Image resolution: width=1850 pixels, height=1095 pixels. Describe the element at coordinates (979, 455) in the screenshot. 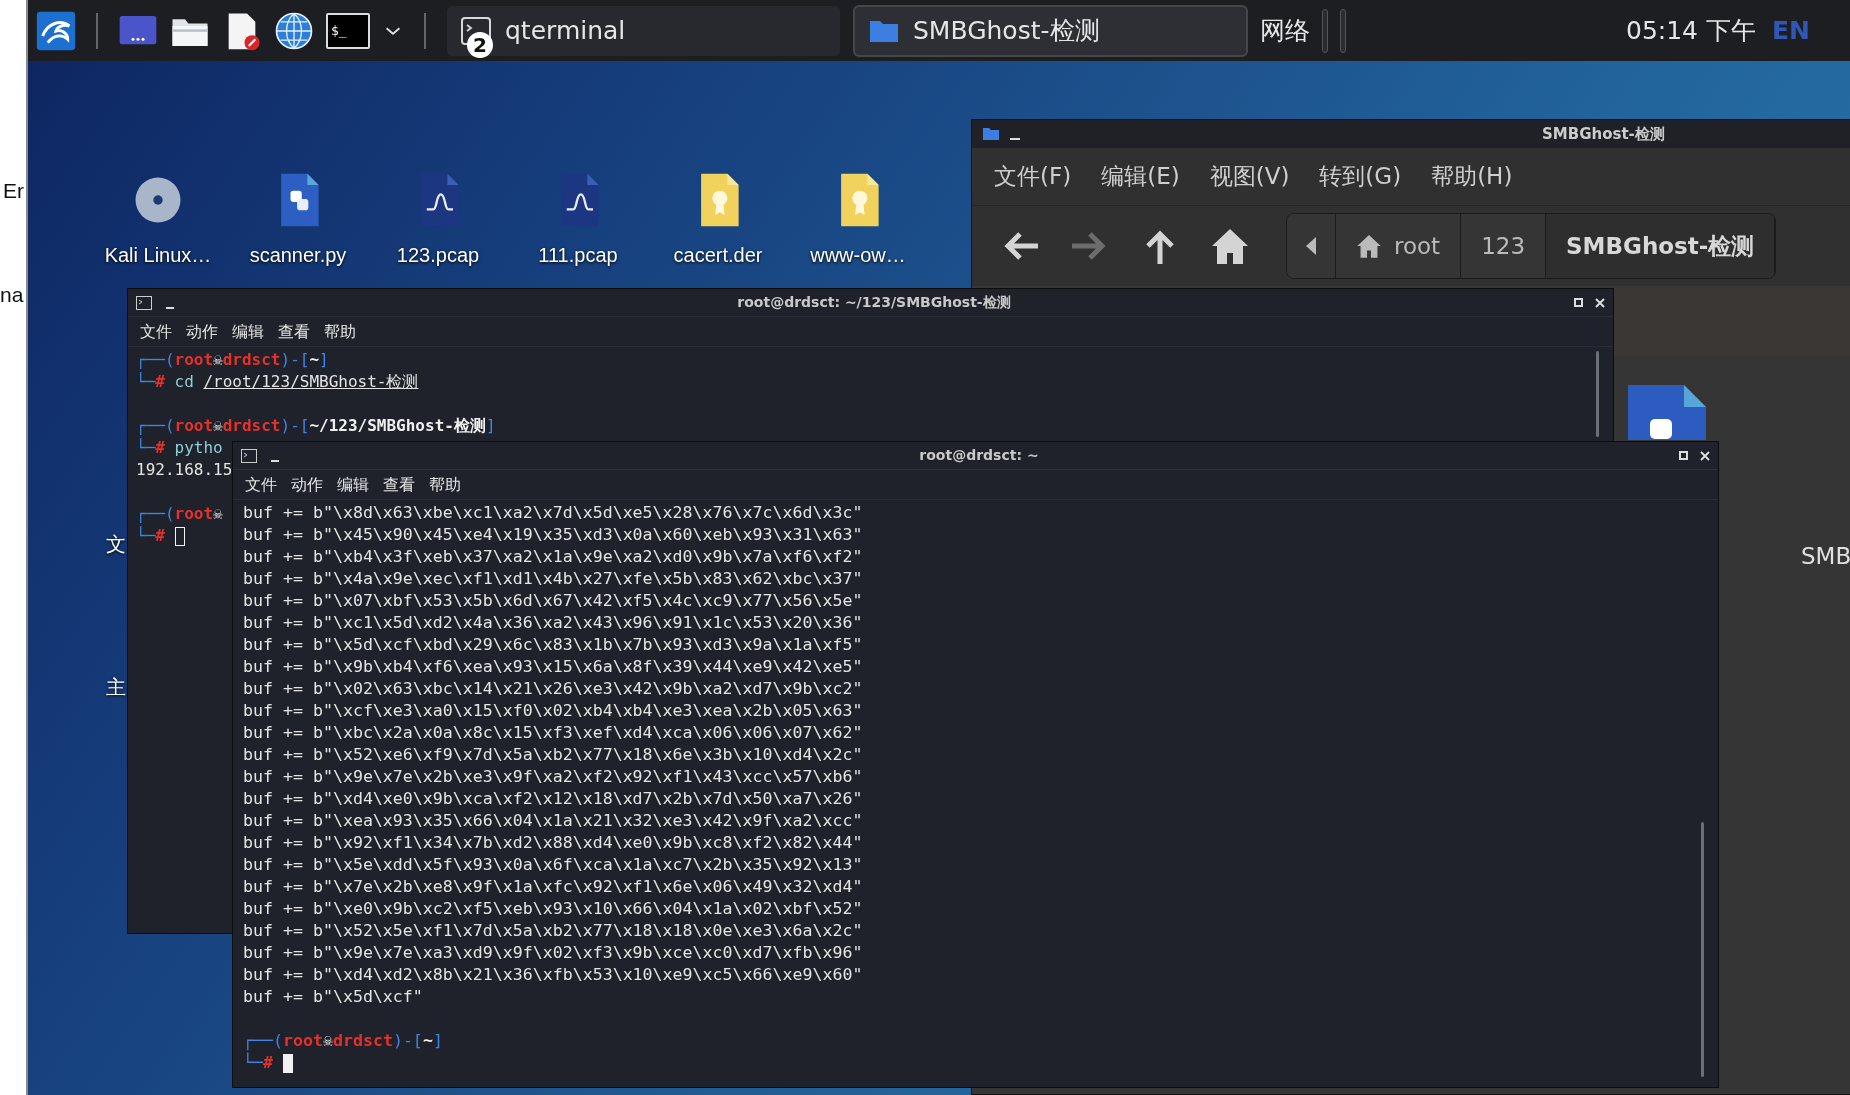

I see `window-title: root@drdsct: ~` at that location.